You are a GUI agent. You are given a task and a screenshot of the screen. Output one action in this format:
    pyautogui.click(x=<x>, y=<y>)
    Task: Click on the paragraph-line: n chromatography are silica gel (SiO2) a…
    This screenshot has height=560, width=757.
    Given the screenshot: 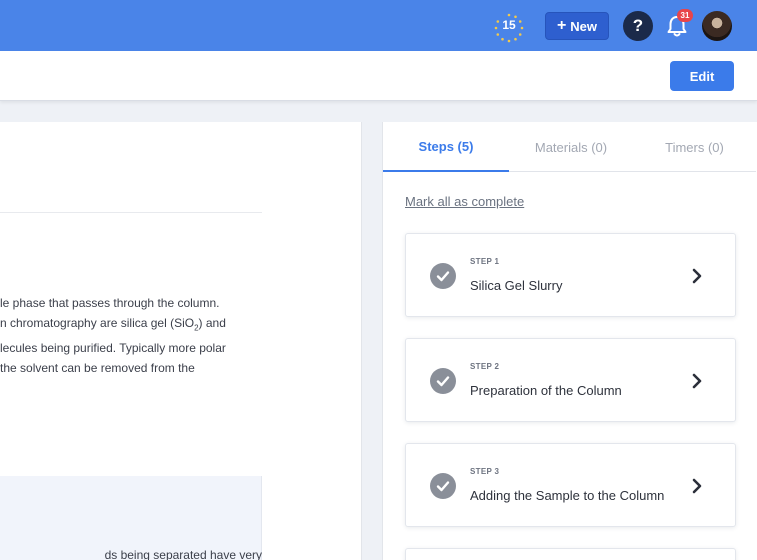 What is the action you would take?
    pyautogui.click(x=113, y=324)
    